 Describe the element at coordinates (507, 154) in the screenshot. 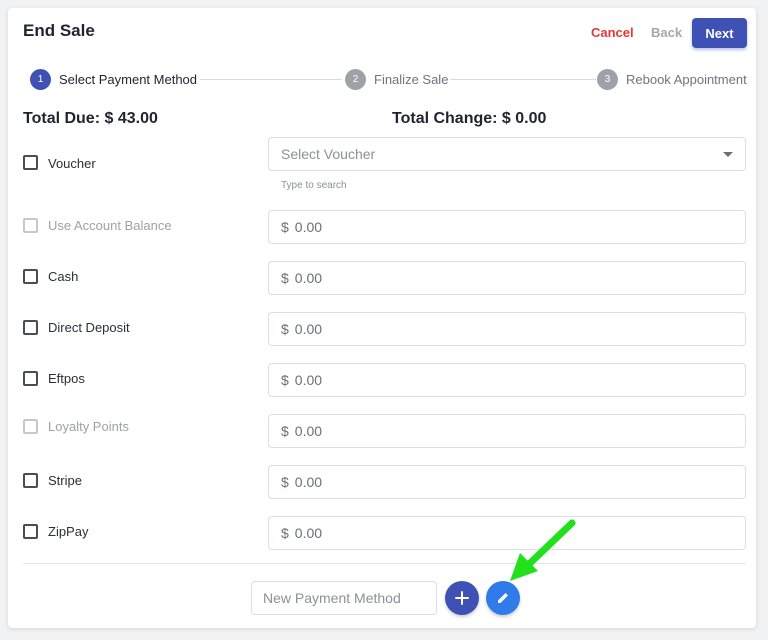

I see `voucher-select: Select Voucher` at that location.